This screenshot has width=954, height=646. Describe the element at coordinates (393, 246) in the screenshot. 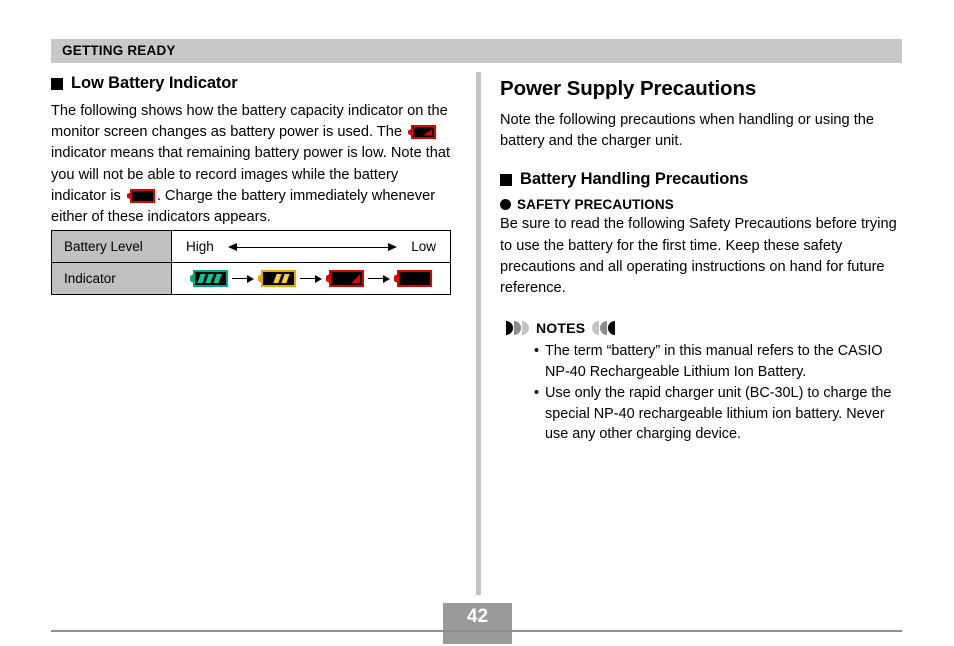

I see `arrow-tip-right` at that location.